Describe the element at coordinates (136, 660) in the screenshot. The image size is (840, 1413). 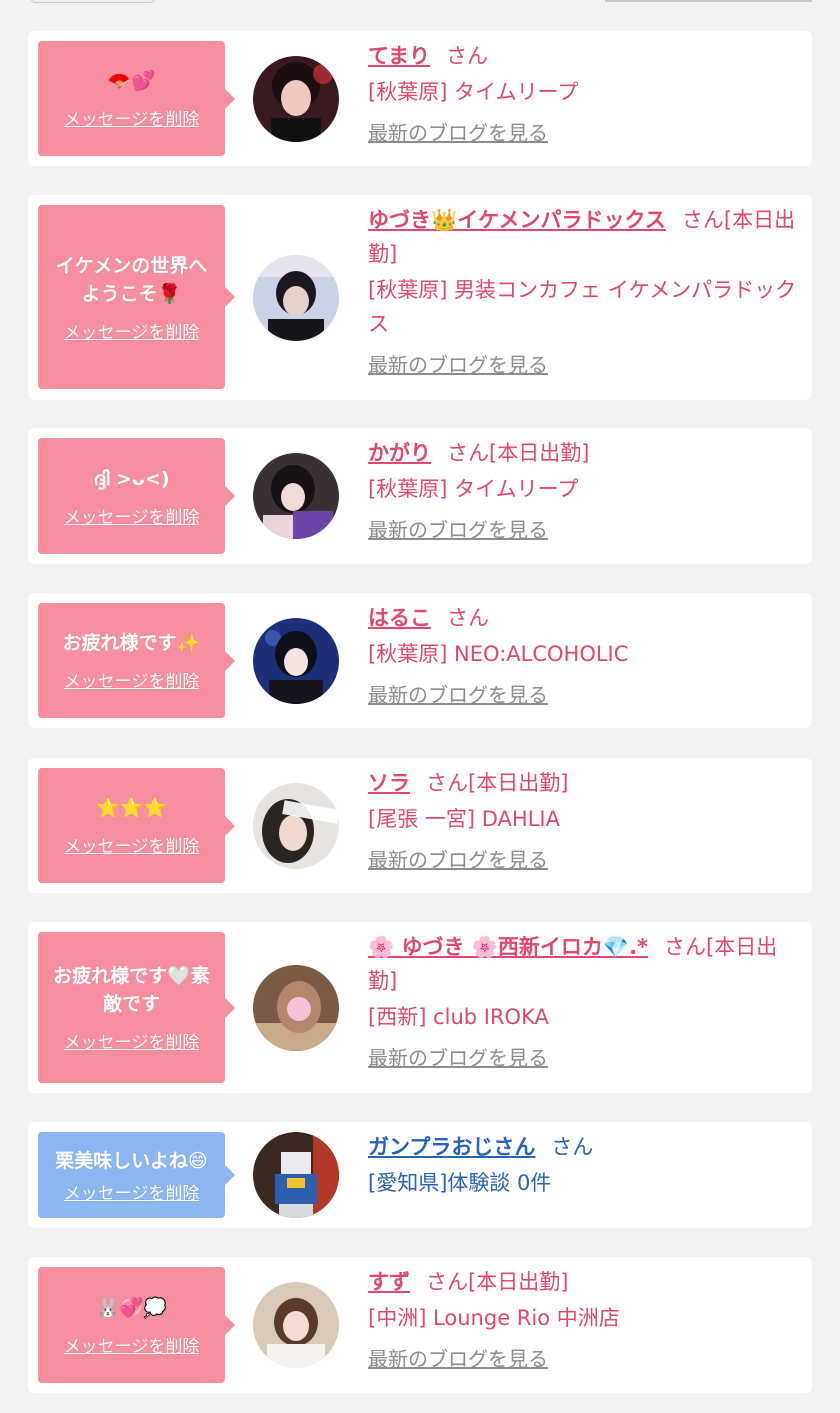
I see `message-bubble: お疲れ様です✨ メッセージを削除` at that location.